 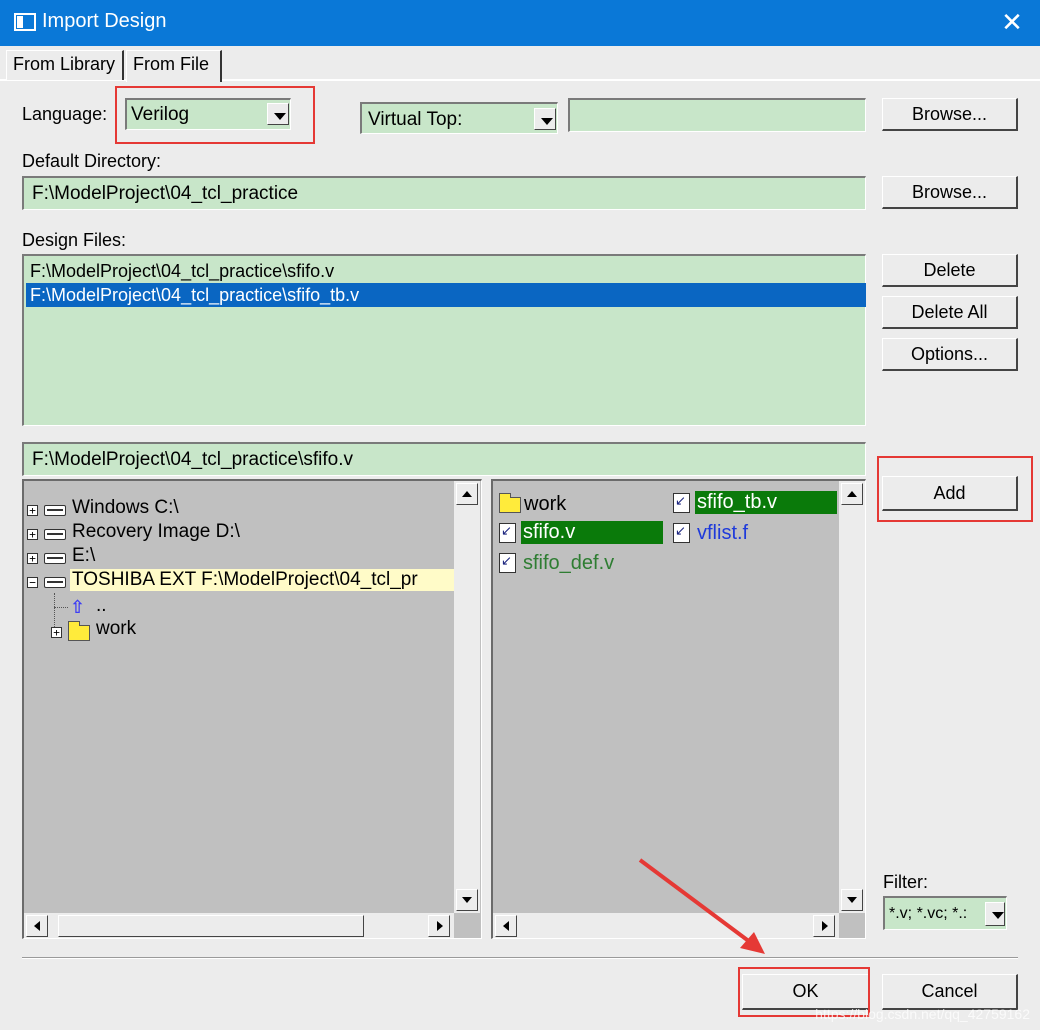 What do you see at coordinates (174, 66) in the screenshot?
I see `tab-from-file: From File` at bounding box center [174, 66].